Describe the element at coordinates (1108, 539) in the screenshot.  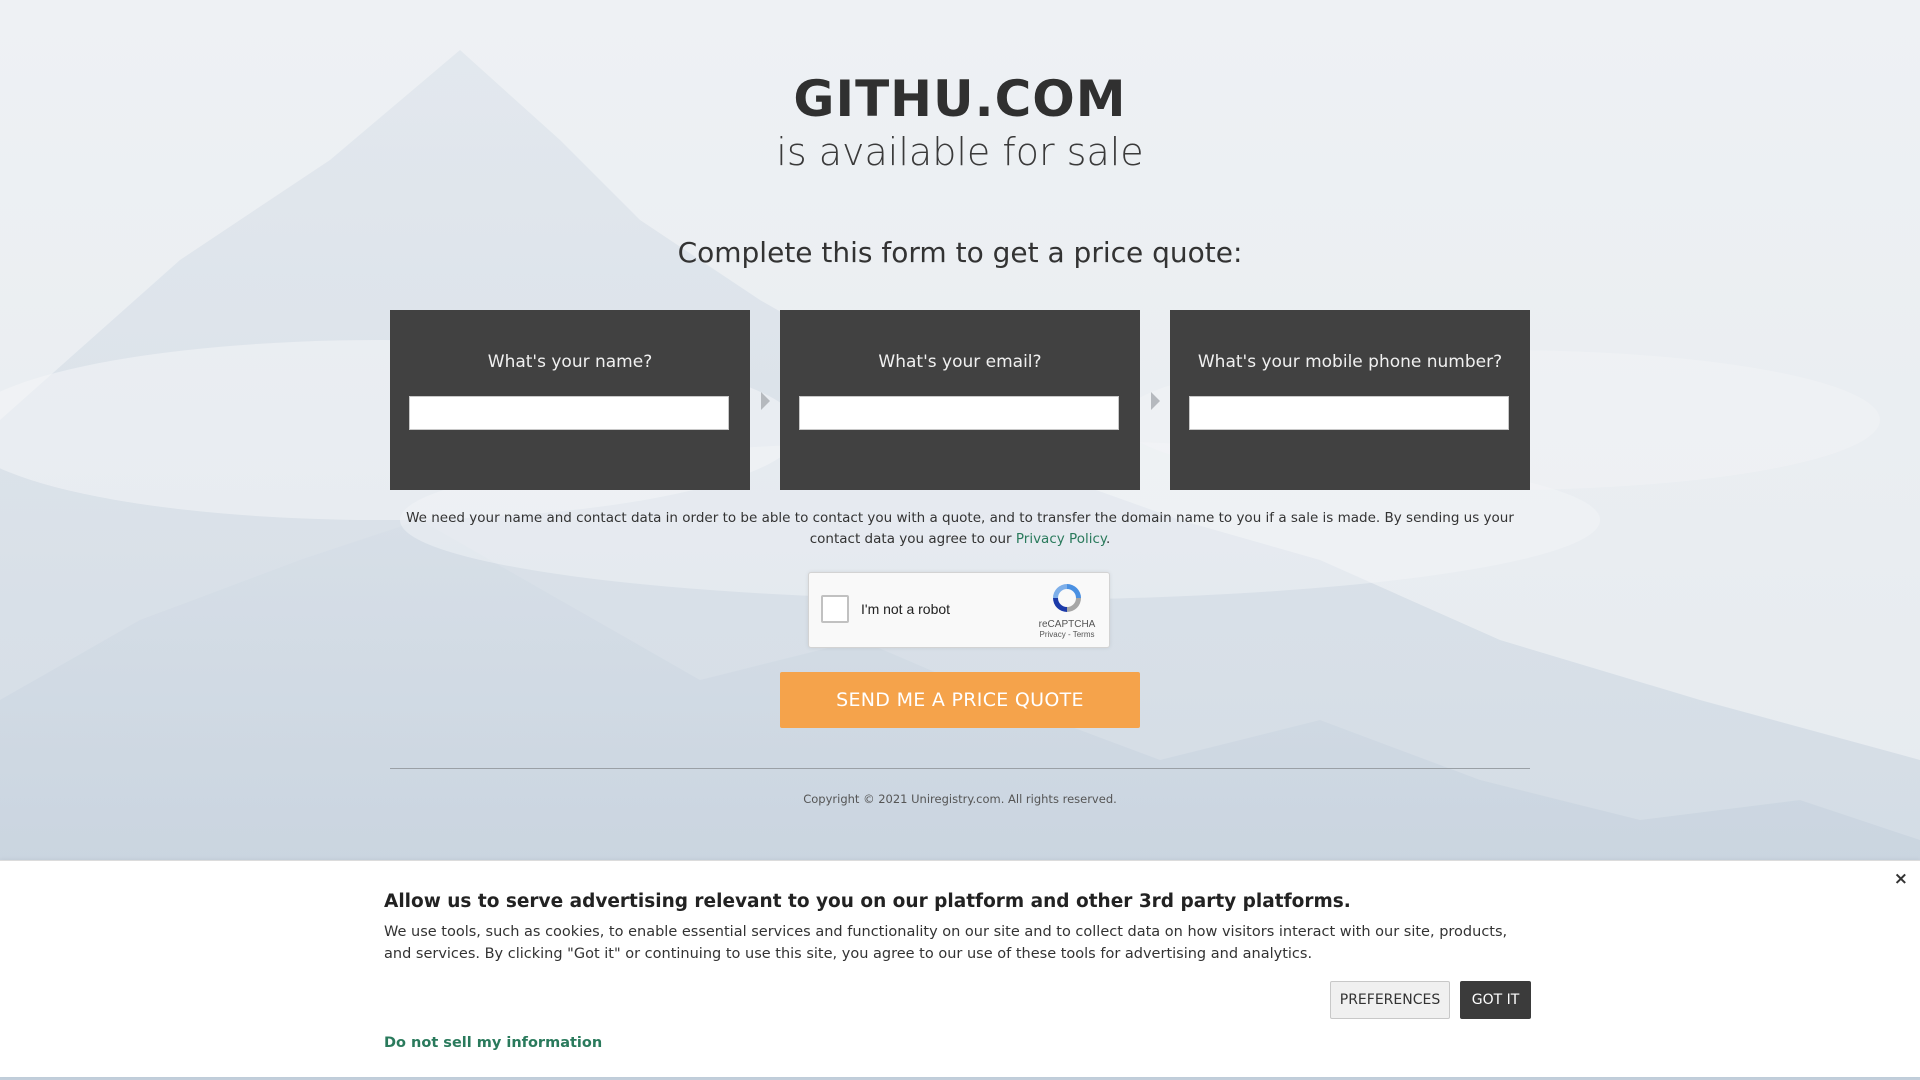
I see `disclaimer-end: .` at that location.